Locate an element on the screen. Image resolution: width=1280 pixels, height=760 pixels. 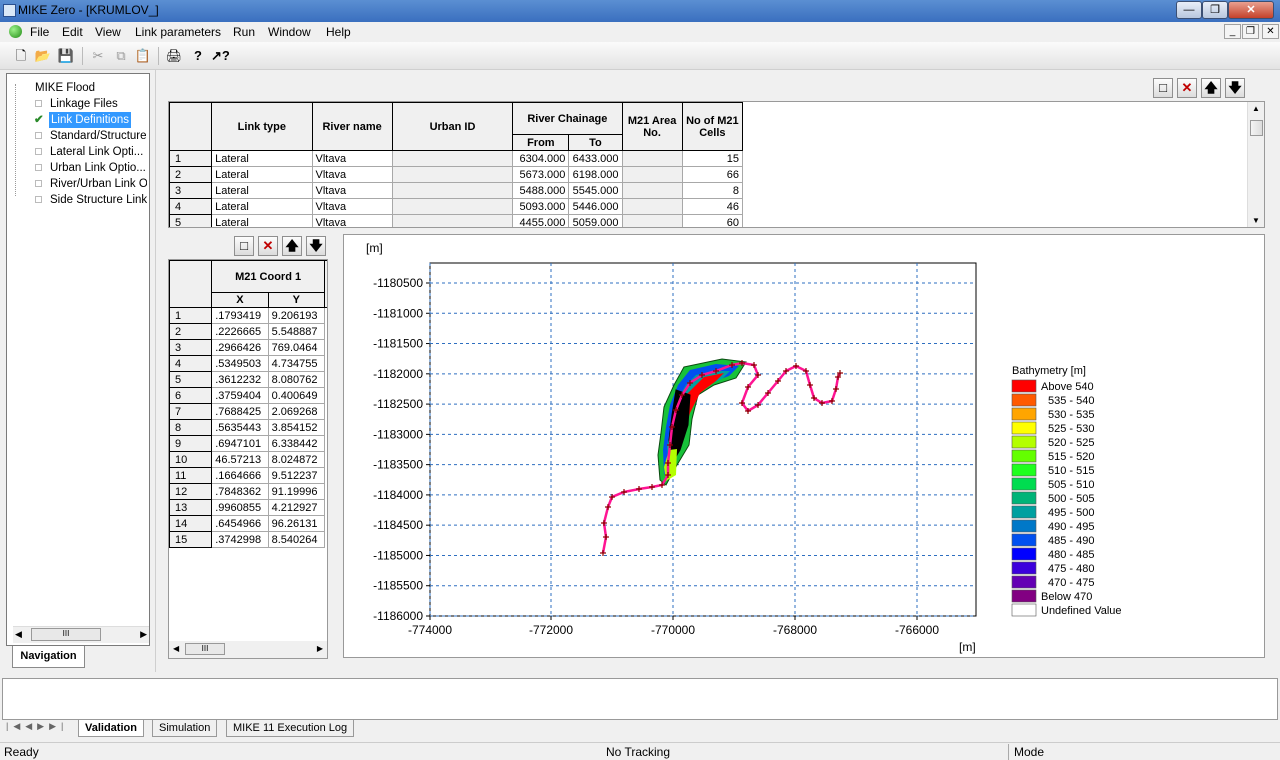
cell-n: 2 is located at coordinates (191, 174).